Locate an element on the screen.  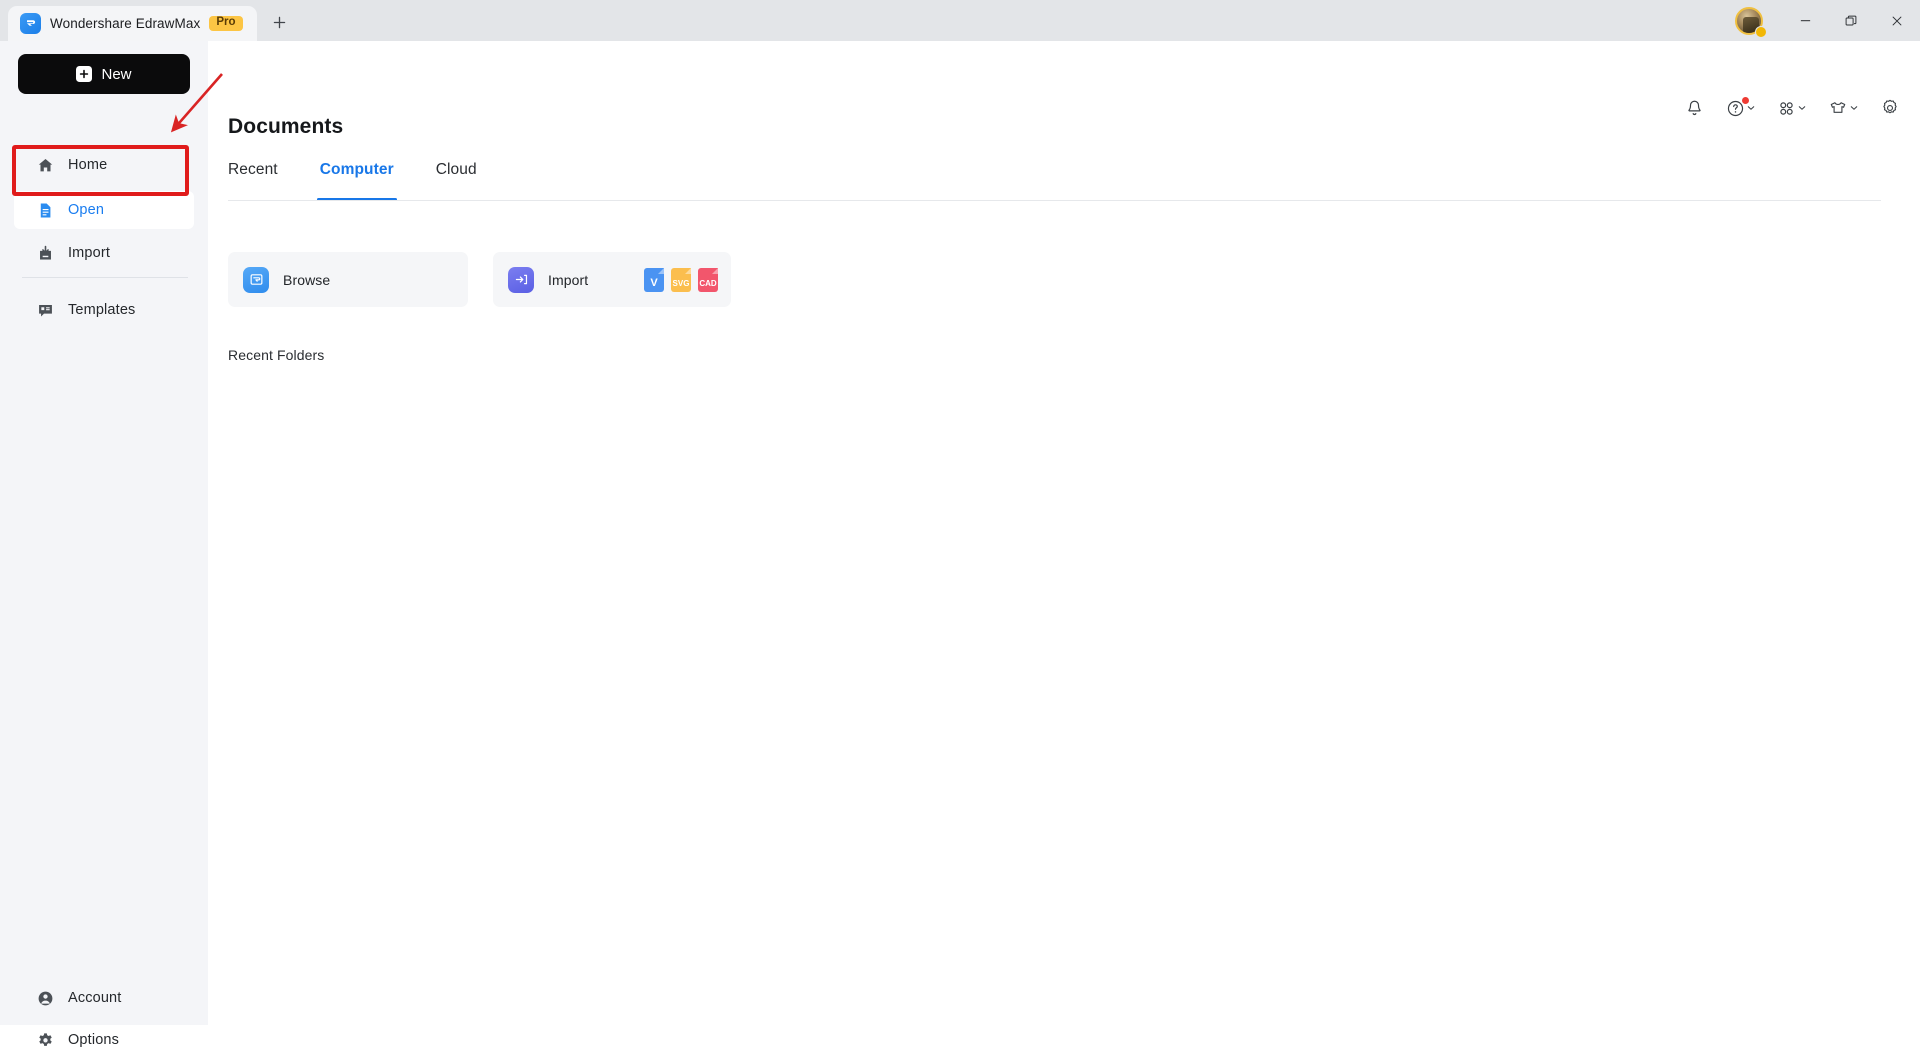
document-tabs: Recent Computer Cloud is located at coordinates (352, 181).